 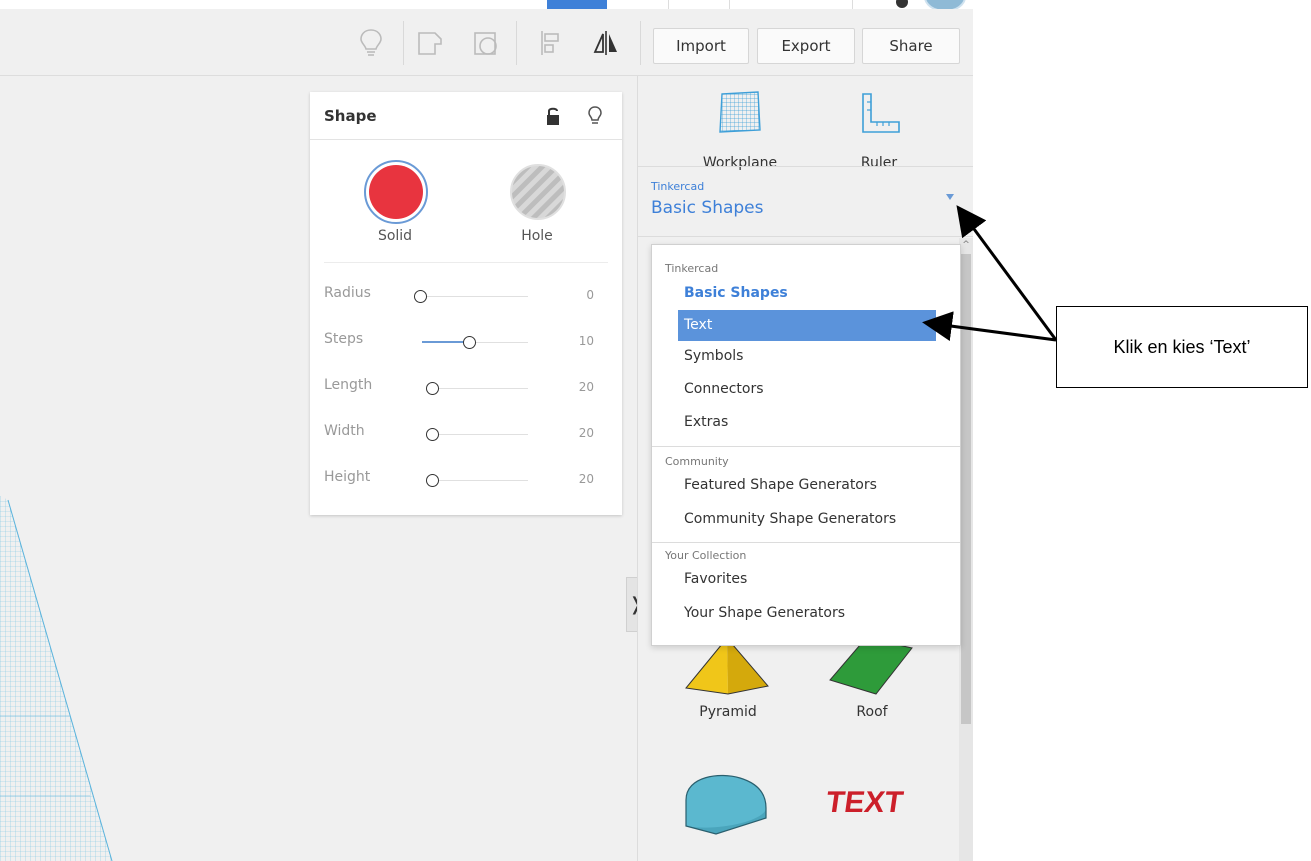 I want to click on hole-swatch, so click(x=538, y=192).